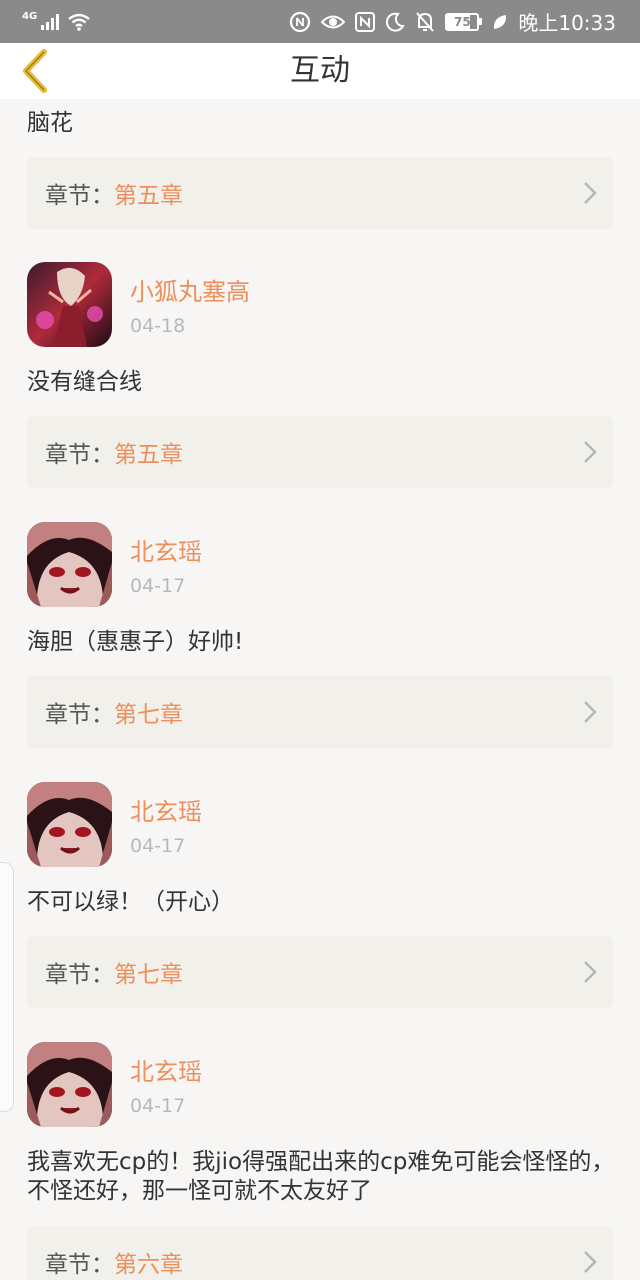  I want to click on chapter-link: 章节： 第六章, so click(320, 1253).